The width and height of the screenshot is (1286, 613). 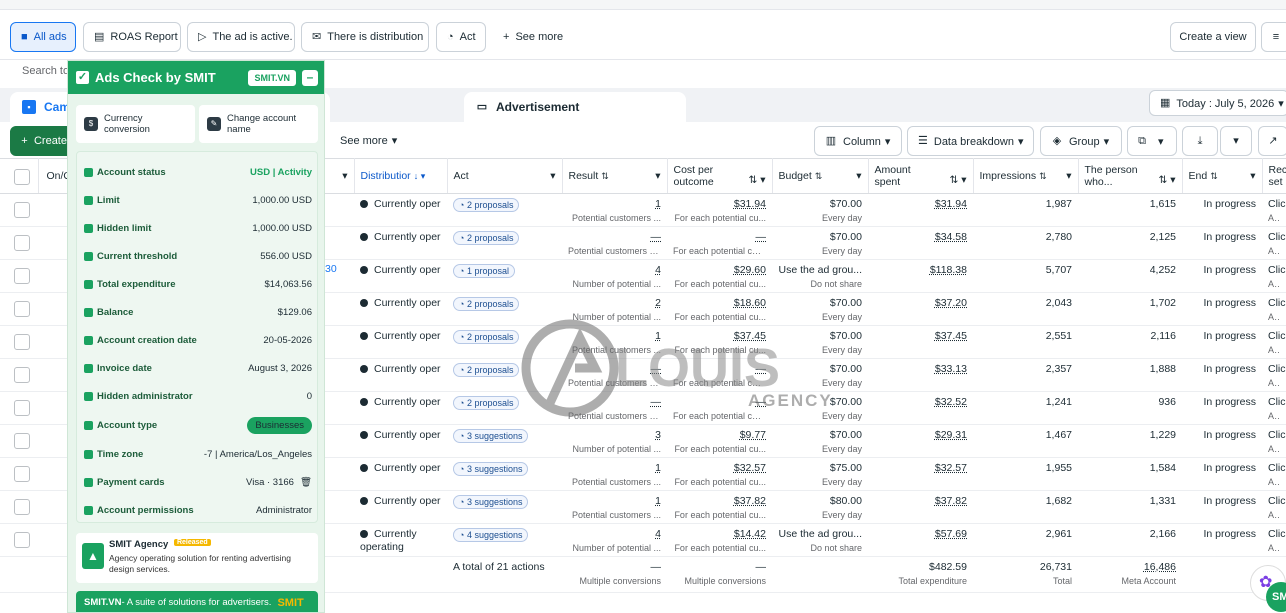 What do you see at coordinates (921, 176) in the screenshot?
I see `column-amount: Amount spent ⇅ ▾` at bounding box center [921, 176].